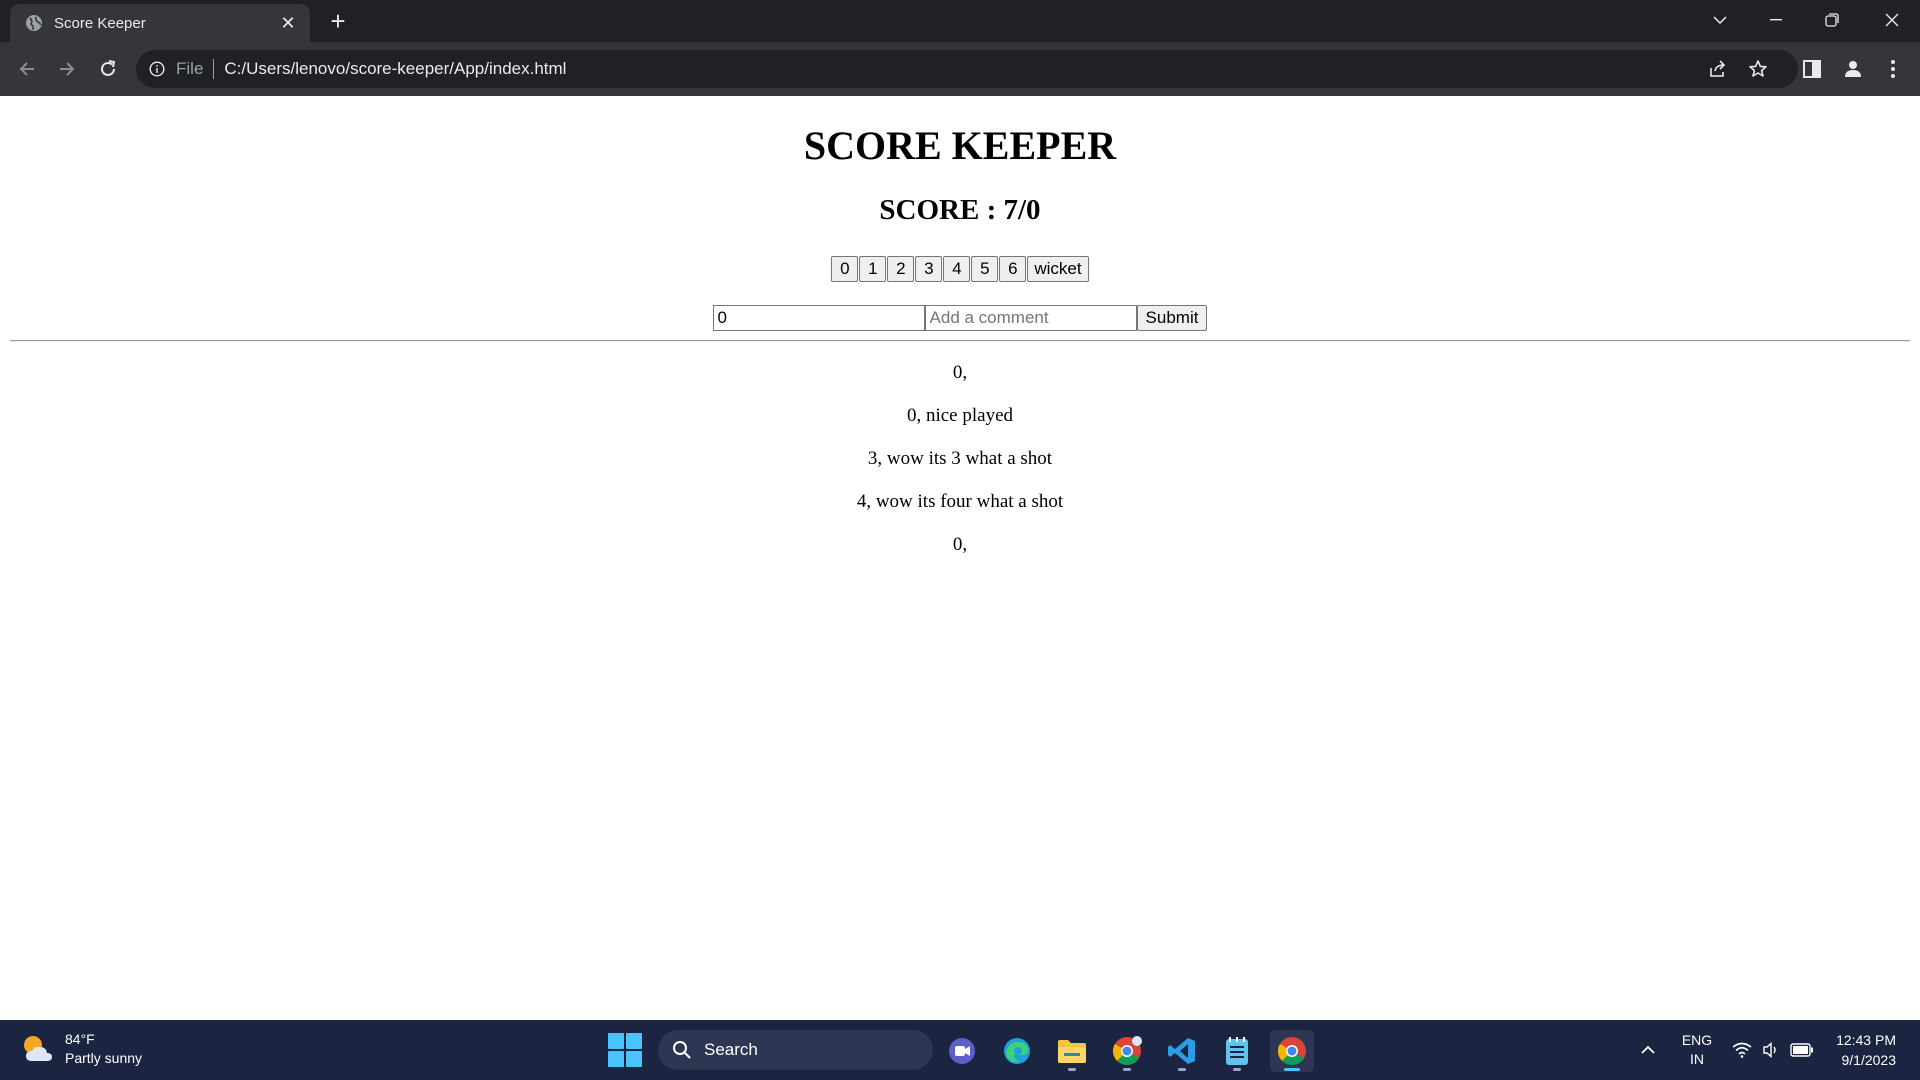 Image resolution: width=1920 pixels, height=1080 pixels. I want to click on show-hidden-icons-chevron-icon, so click(1648, 1050).